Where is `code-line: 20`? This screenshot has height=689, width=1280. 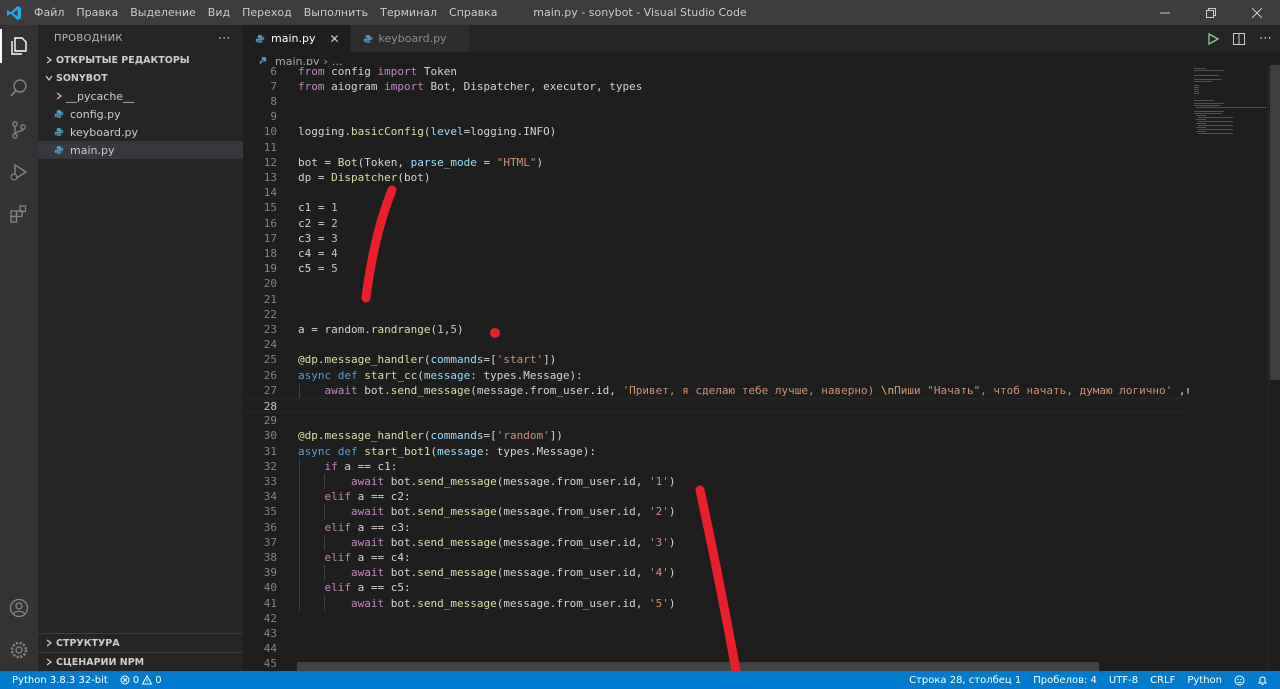 code-line: 20 is located at coordinates (716, 283).